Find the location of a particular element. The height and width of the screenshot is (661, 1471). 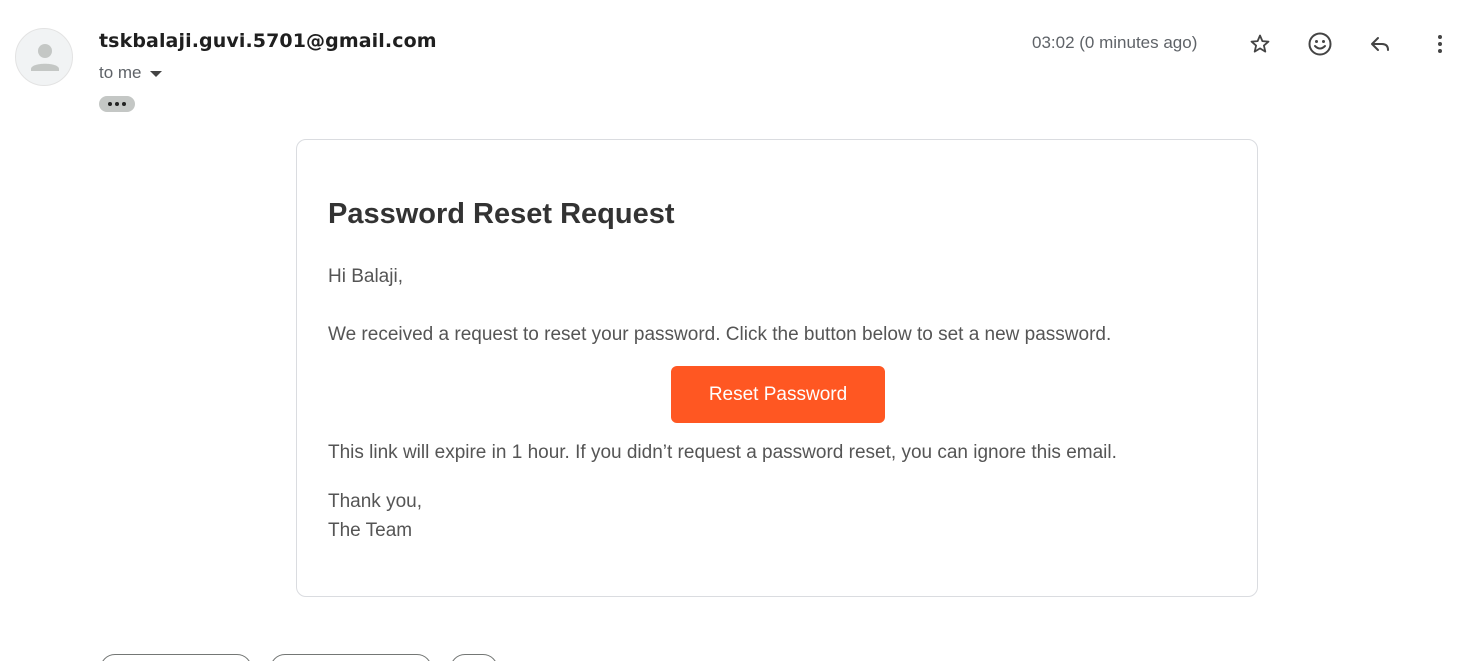

more-vert-icon is located at coordinates (1440, 44).